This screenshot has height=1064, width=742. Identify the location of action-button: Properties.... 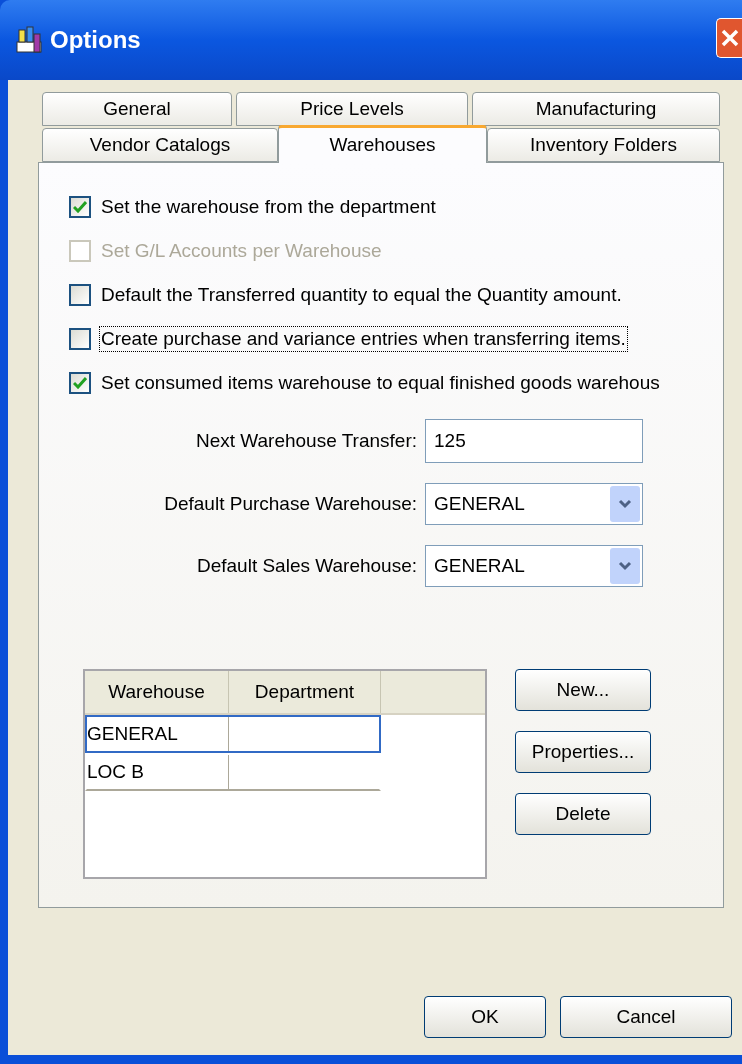
(583, 752).